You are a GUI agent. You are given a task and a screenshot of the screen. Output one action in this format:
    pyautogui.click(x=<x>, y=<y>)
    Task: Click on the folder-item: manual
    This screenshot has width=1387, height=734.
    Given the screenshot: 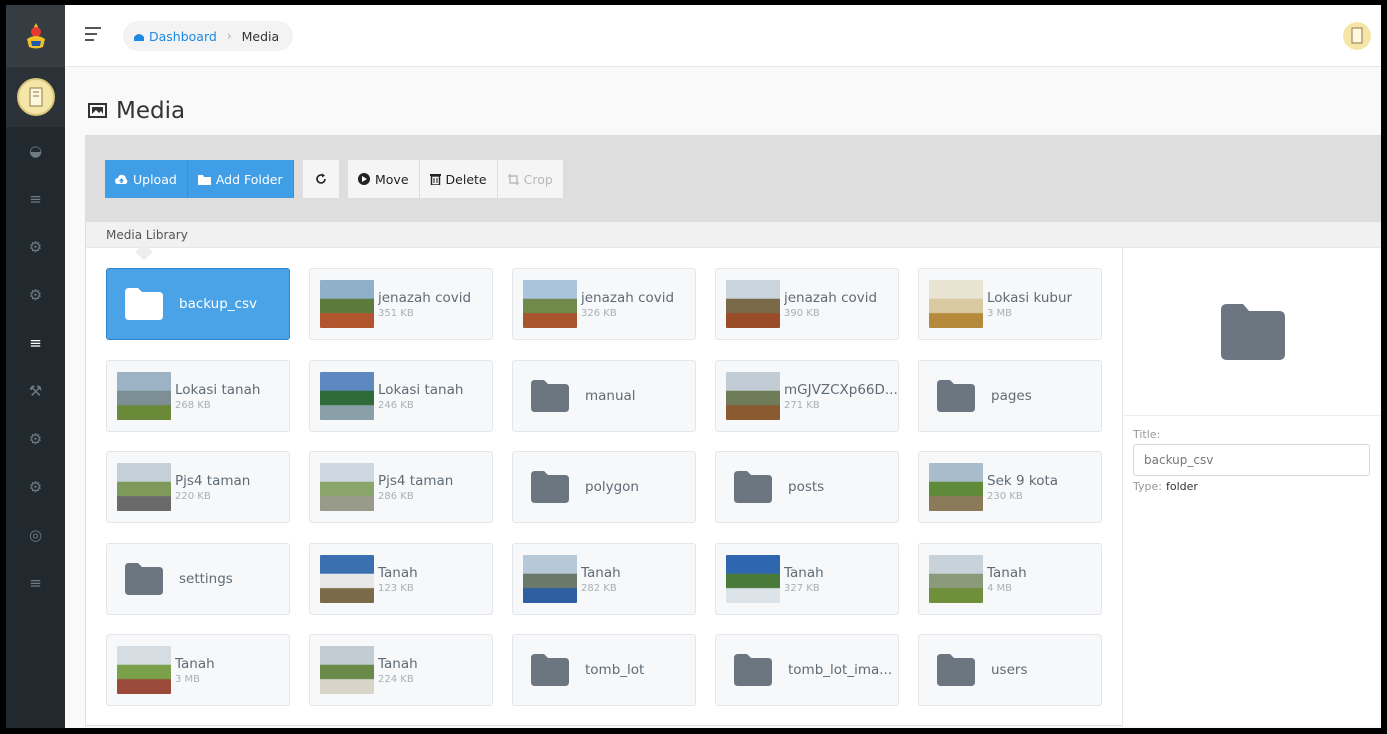 What is the action you would take?
    pyautogui.click(x=604, y=396)
    